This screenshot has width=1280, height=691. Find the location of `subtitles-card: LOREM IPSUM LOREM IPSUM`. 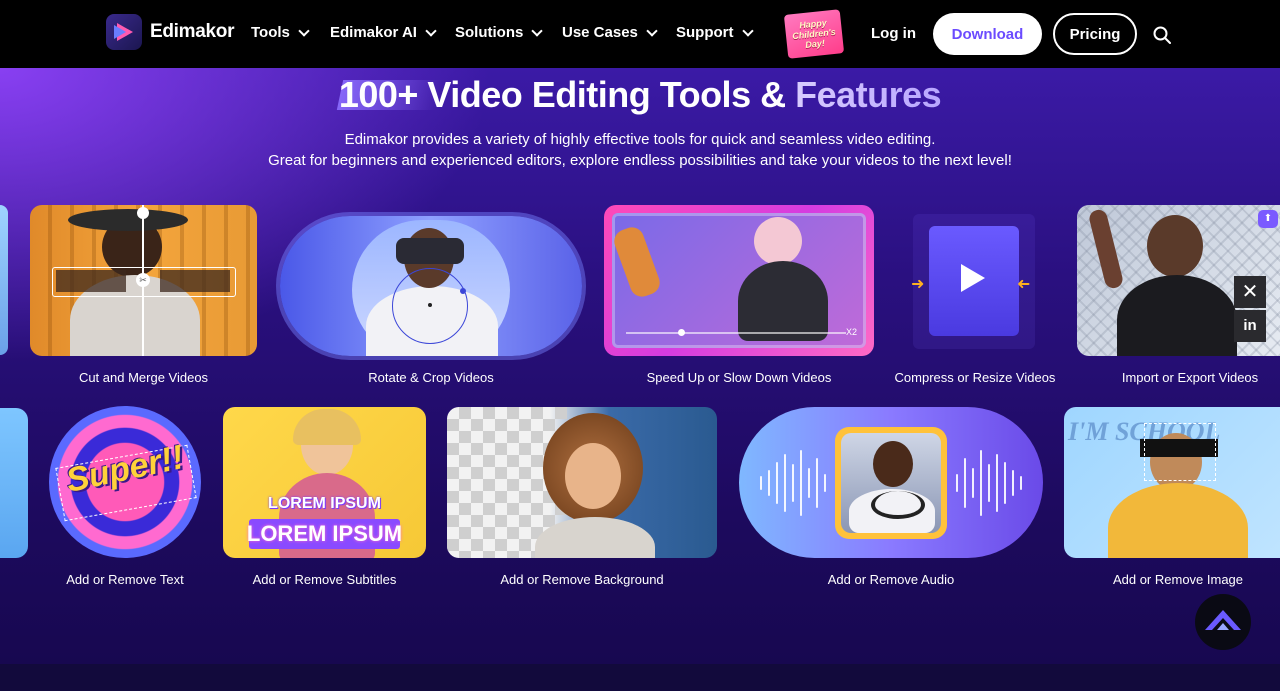

subtitles-card: LOREM IPSUM LOREM IPSUM is located at coordinates (324, 482).